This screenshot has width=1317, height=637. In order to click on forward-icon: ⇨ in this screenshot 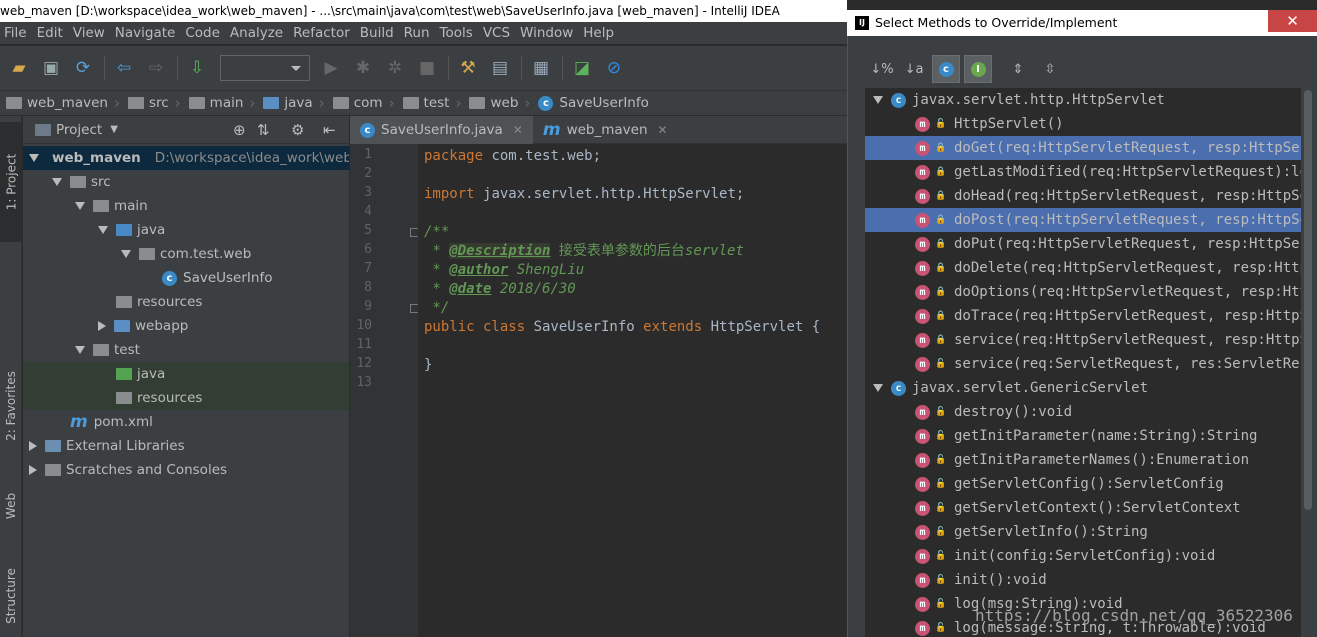, I will do `click(156, 68)`.